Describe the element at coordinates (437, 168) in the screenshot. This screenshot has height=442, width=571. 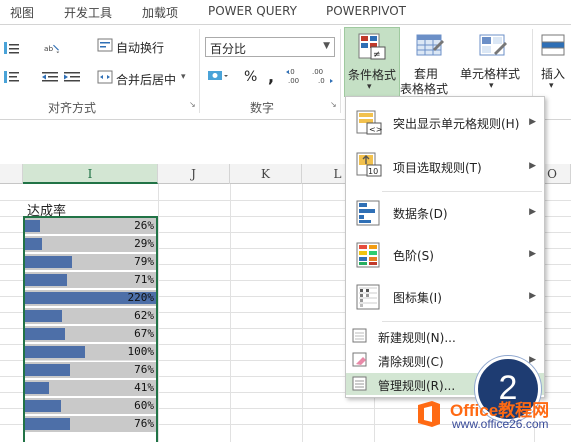
I see `menu-label: 项目选取规则(T)` at that location.